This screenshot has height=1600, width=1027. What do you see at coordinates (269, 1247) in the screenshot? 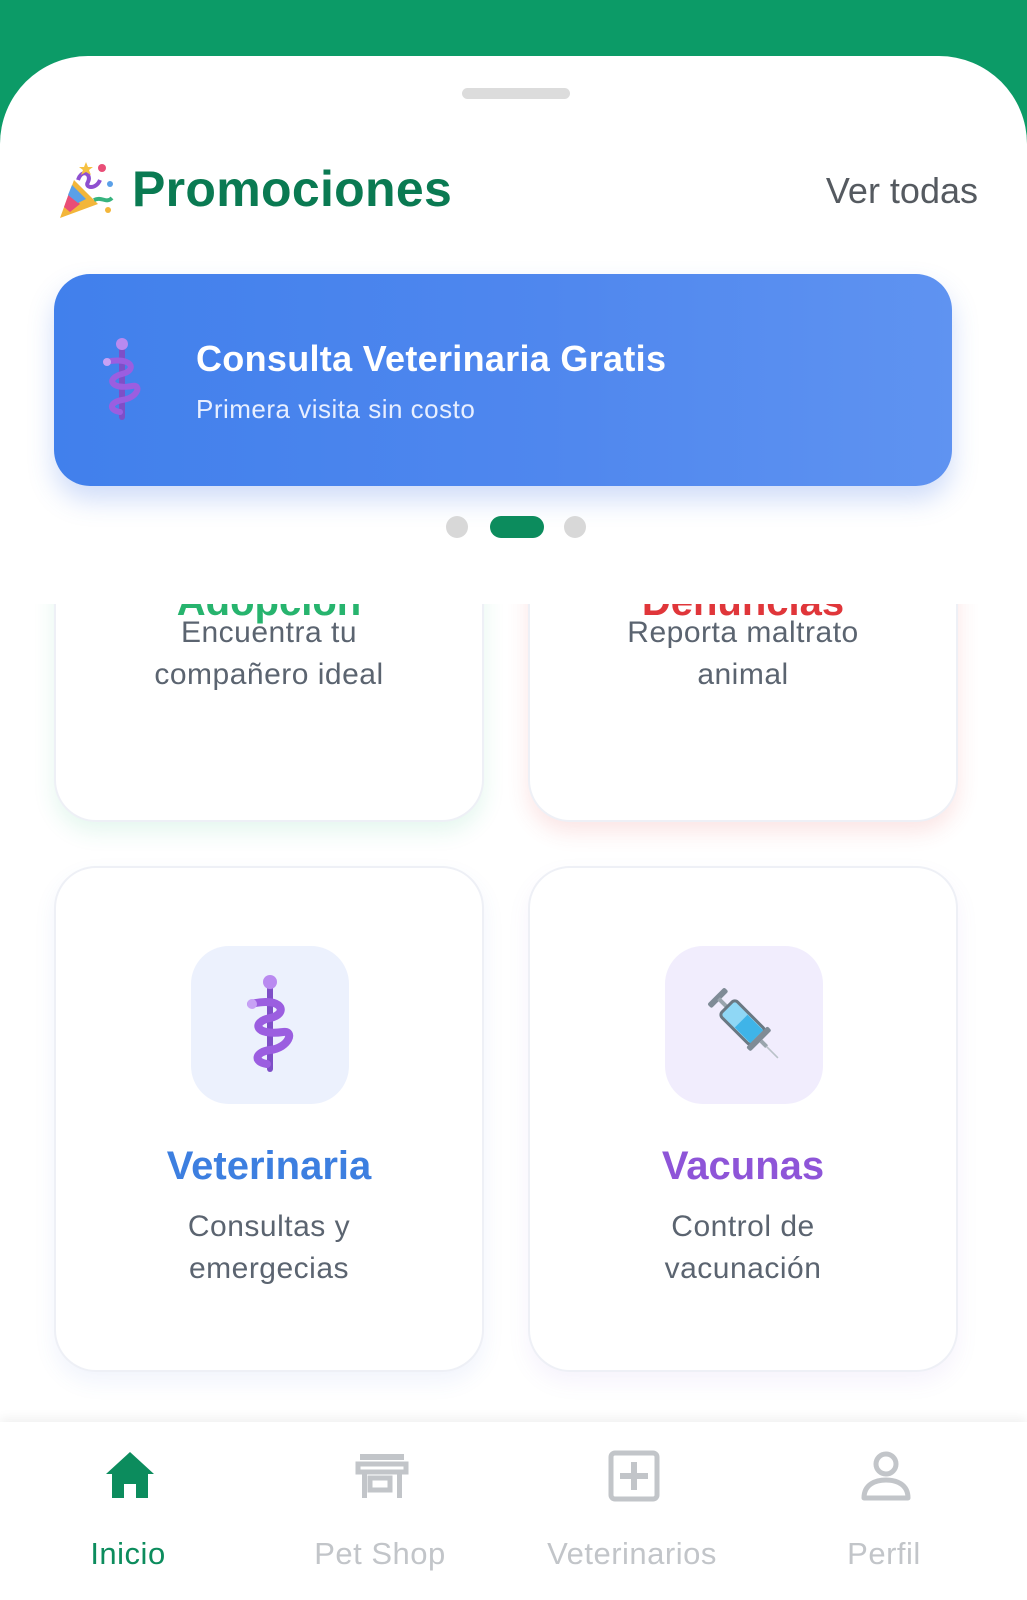
I see `service-description: Consultas y emergecias` at bounding box center [269, 1247].